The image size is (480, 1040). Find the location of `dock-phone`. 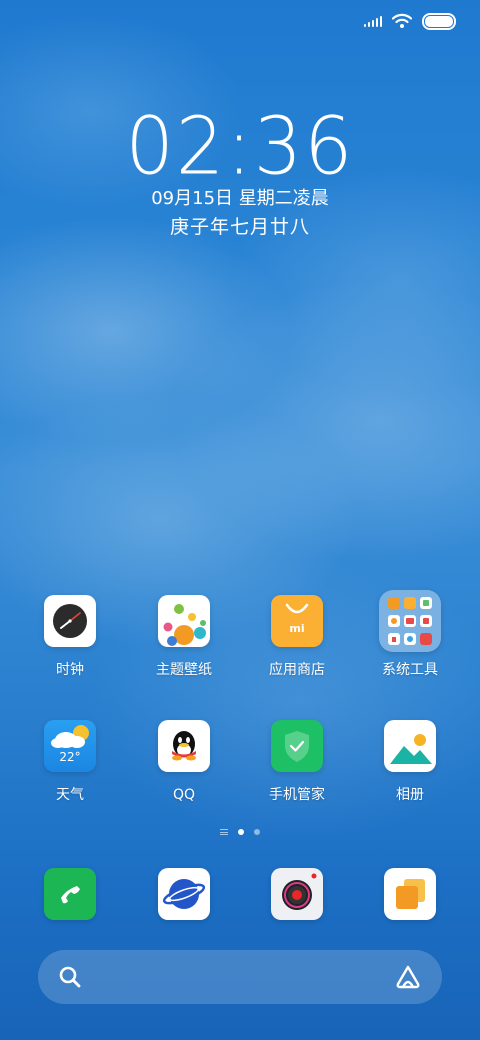

dock-phone is located at coordinates (70, 894).